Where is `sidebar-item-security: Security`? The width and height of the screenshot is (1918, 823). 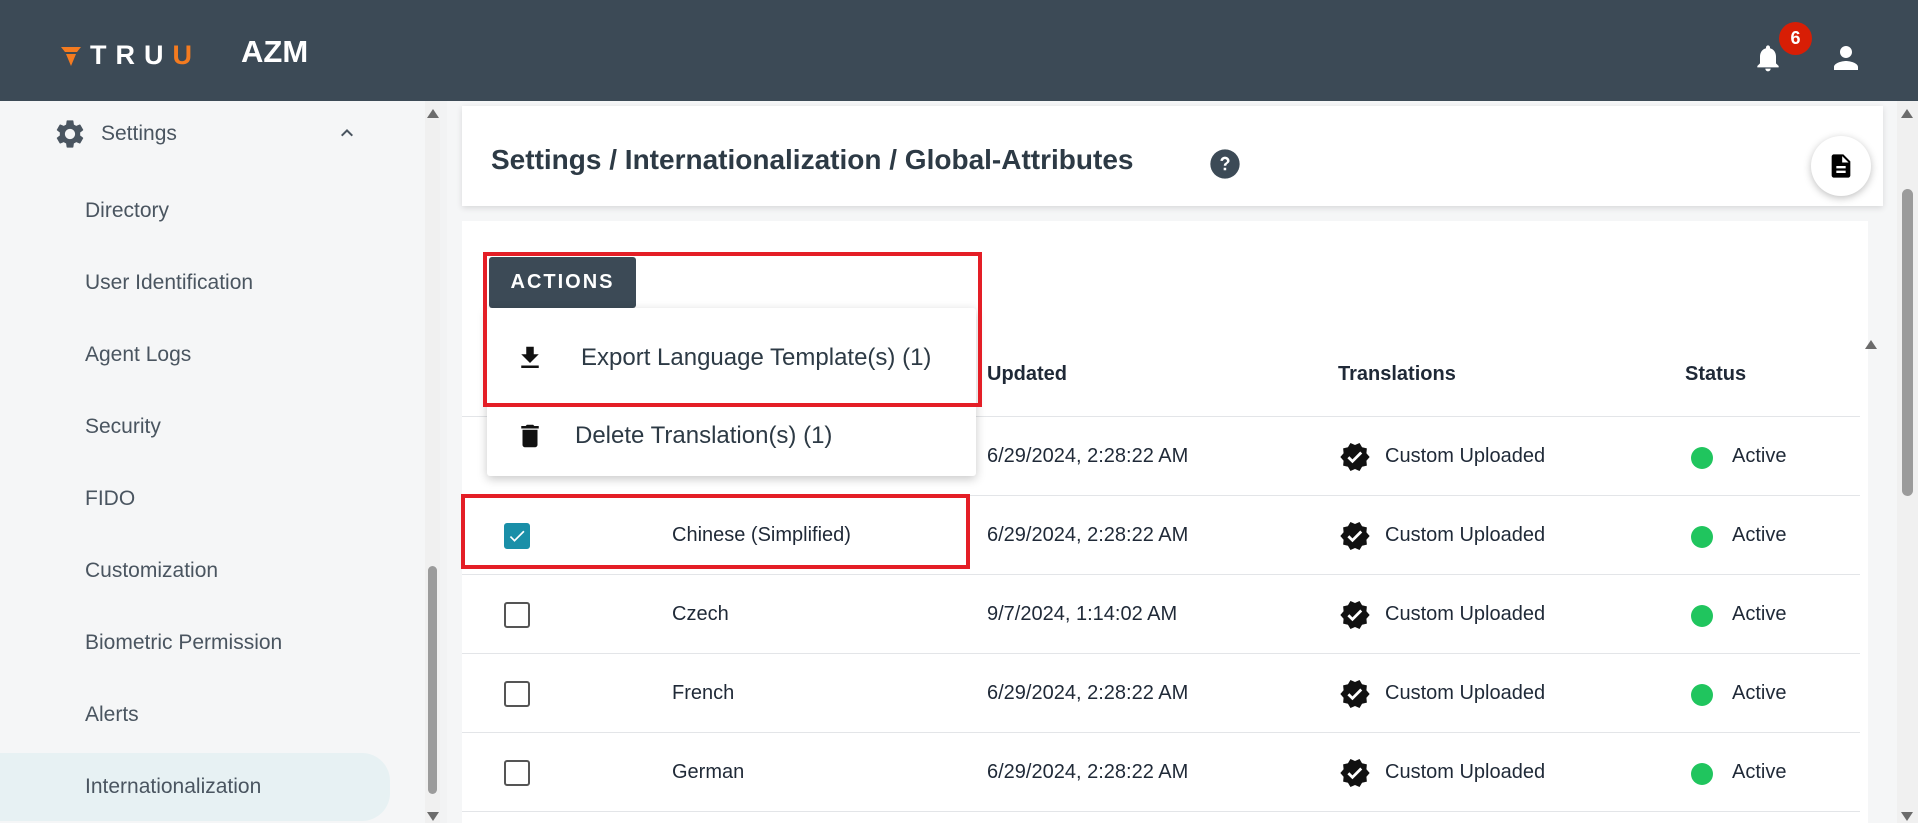 sidebar-item-security: Security is located at coordinates (195, 427).